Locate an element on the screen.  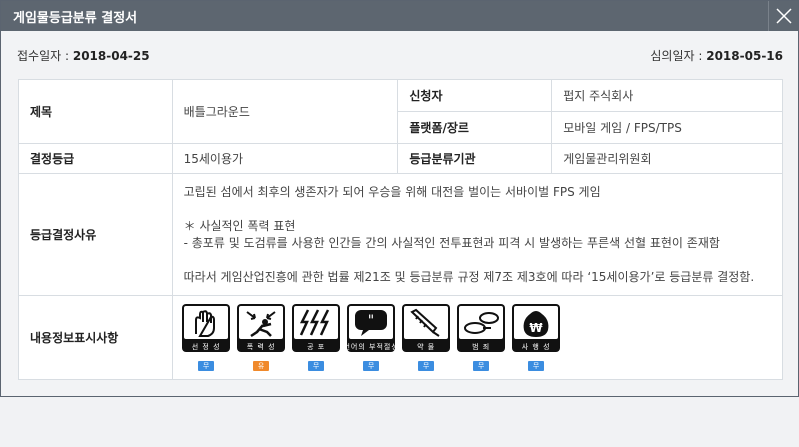
descriptor-item: ₩ 사 행 성무 is located at coordinates (536, 337).